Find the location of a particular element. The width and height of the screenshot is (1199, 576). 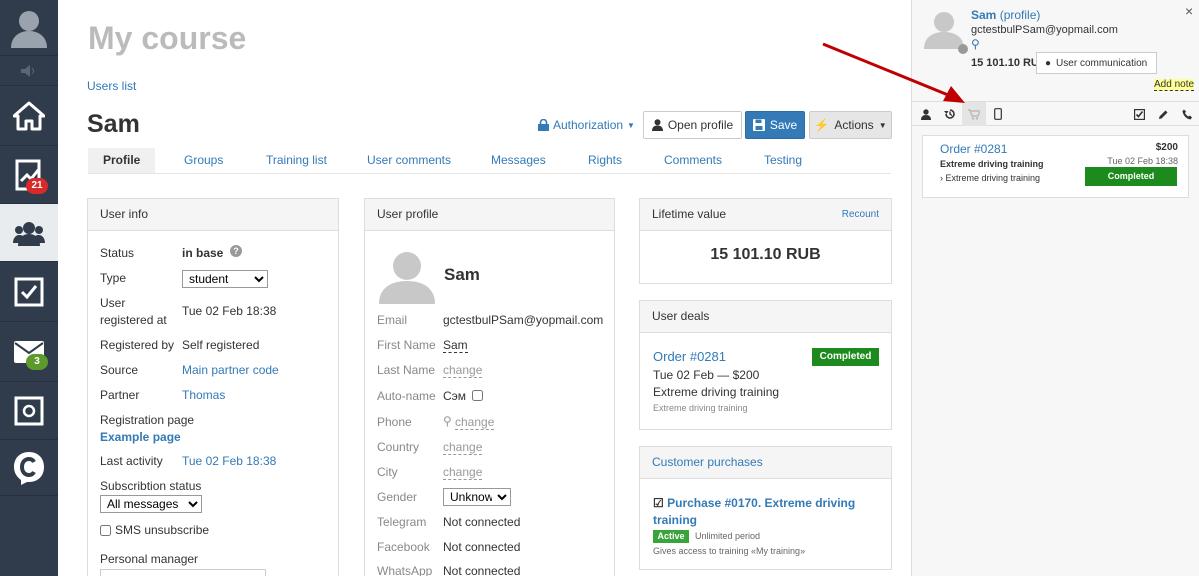

nav-stats: 21 is located at coordinates (29, 175).